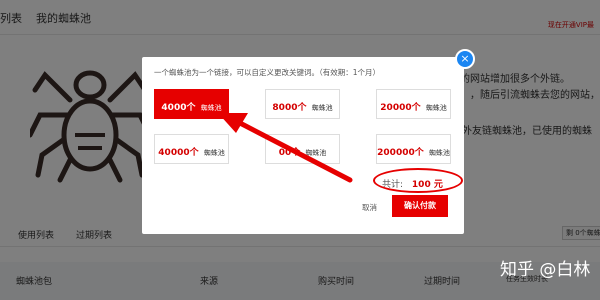  What do you see at coordinates (178, 153) in the screenshot?
I see `package-count: 40000个` at bounding box center [178, 153].